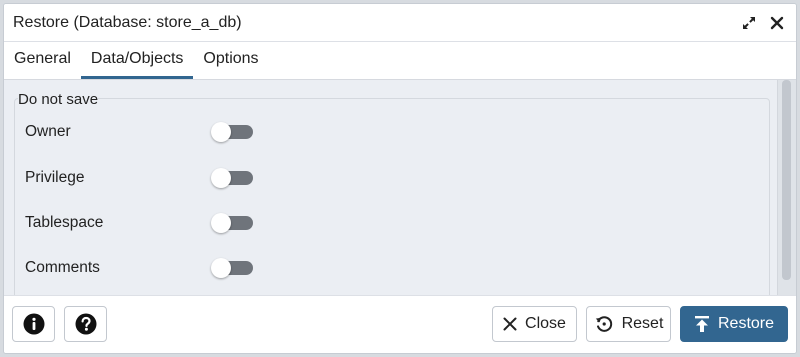 The width and height of the screenshot is (800, 357). What do you see at coordinates (400, 23) in the screenshot?
I see `dialog-titlebar: Restore (Database: store_a_db)` at bounding box center [400, 23].